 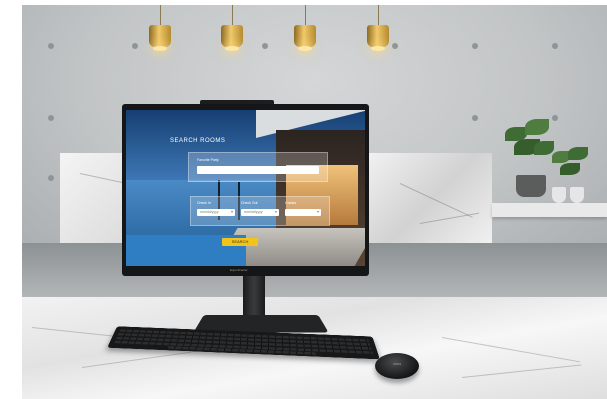 I want to click on potted-plant-small, so click(x=573, y=177).